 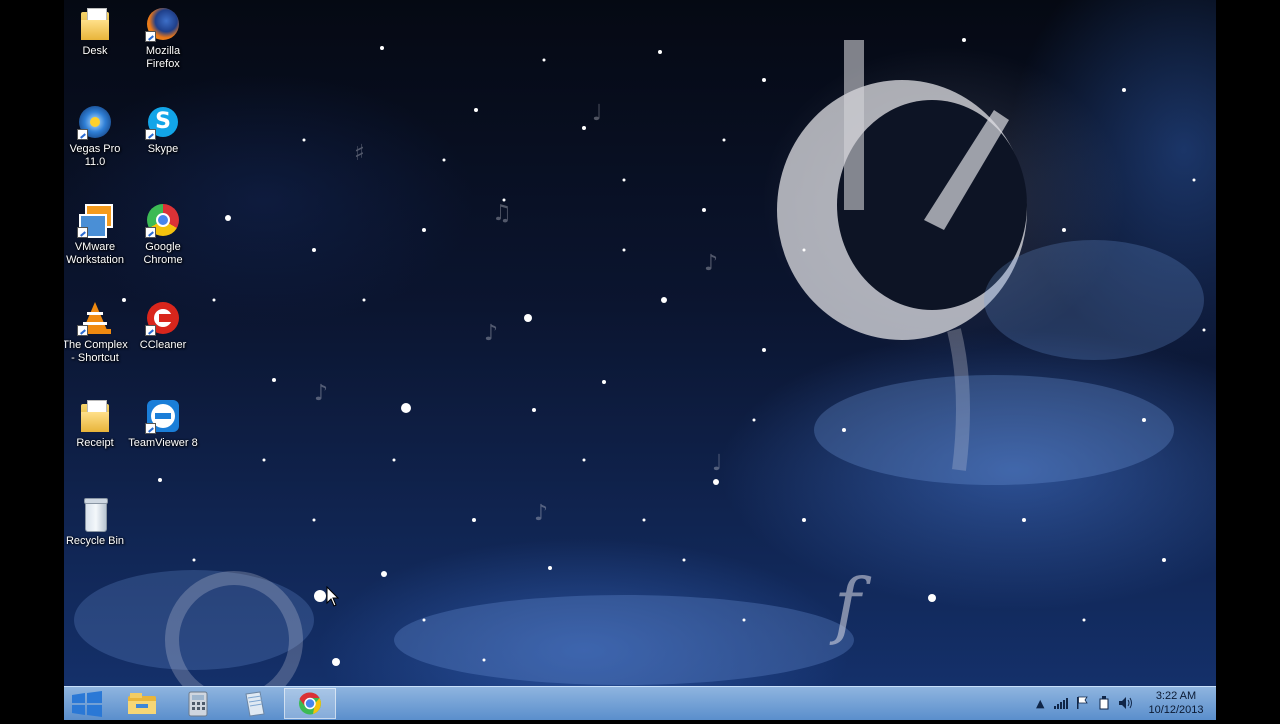 What do you see at coordinates (95, 51) in the screenshot?
I see `desktop-icon-label: Desk` at bounding box center [95, 51].